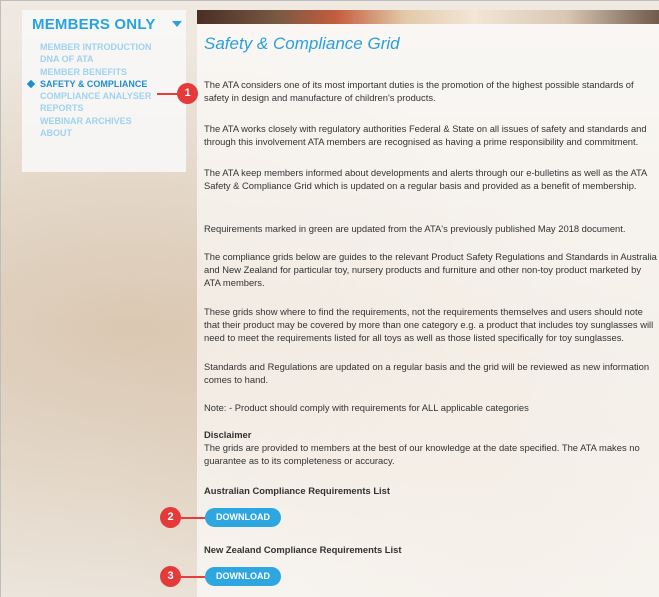  What do you see at coordinates (329, 0) in the screenshot?
I see `frame-top-border` at bounding box center [329, 0].